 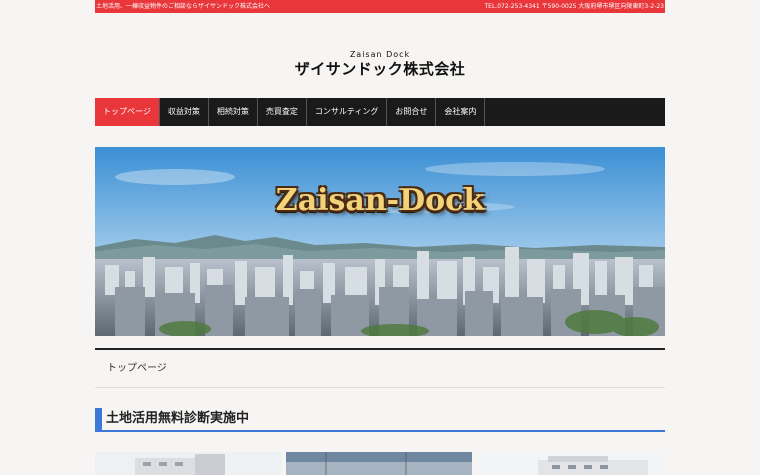 What do you see at coordinates (137, 368) in the screenshot?
I see `breadcrumb-current: トップページ` at bounding box center [137, 368].